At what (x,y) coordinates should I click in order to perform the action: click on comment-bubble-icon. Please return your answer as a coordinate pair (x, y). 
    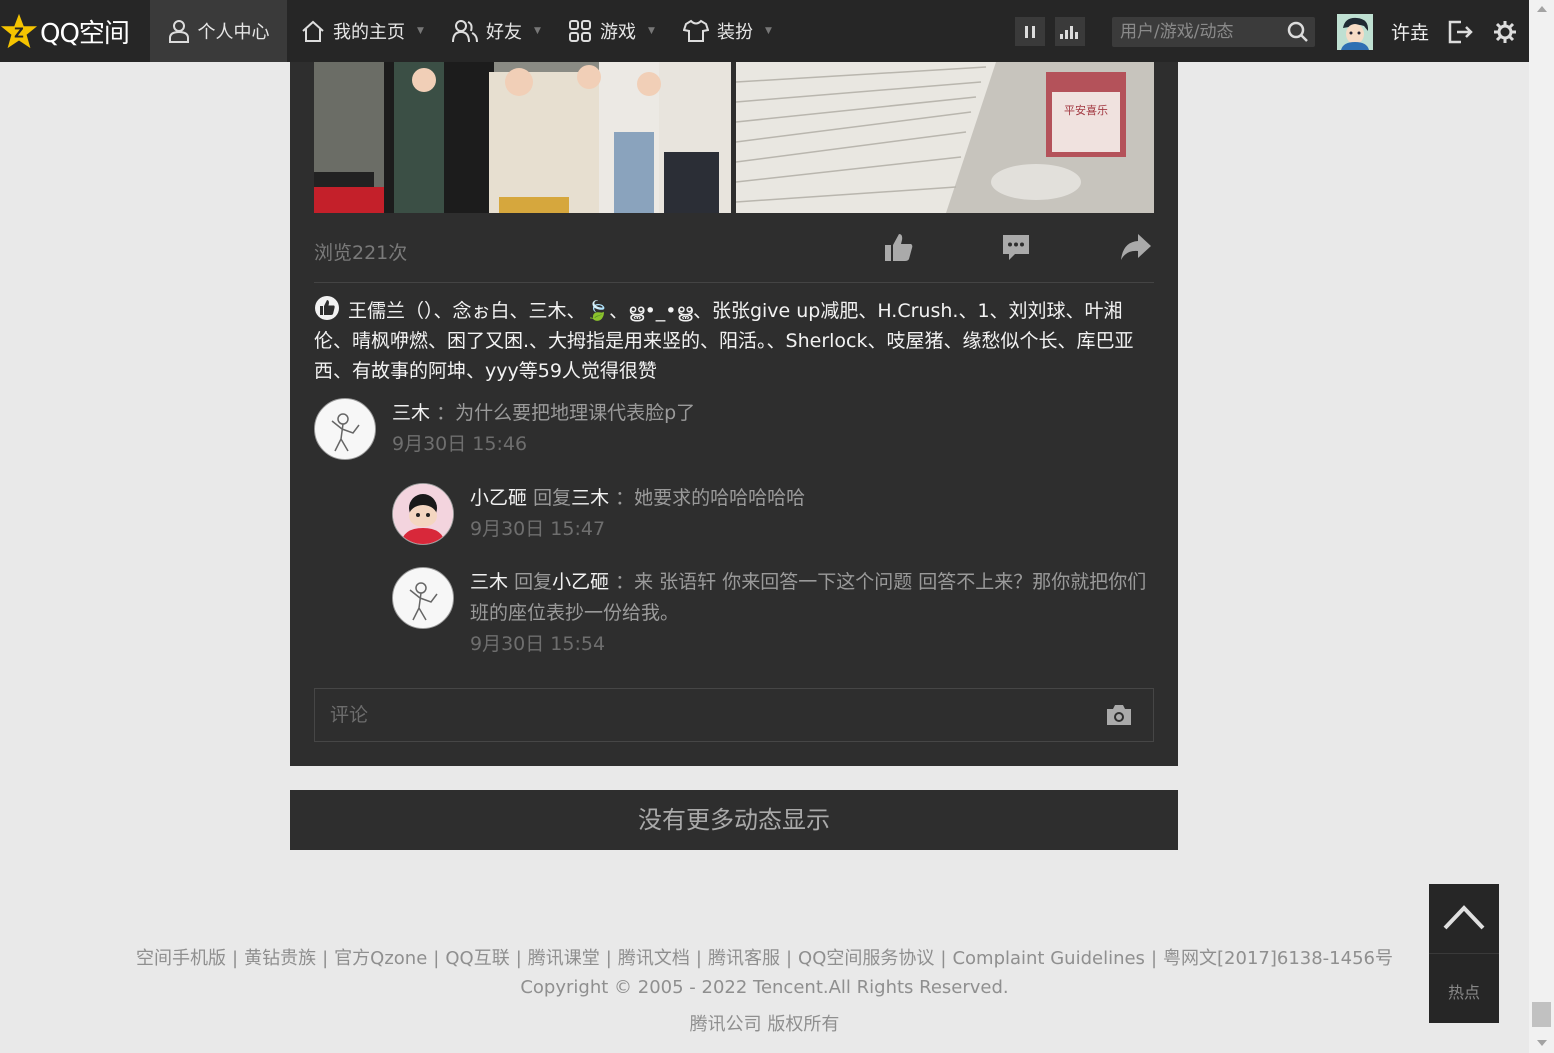
    Looking at the image, I should click on (1016, 247).